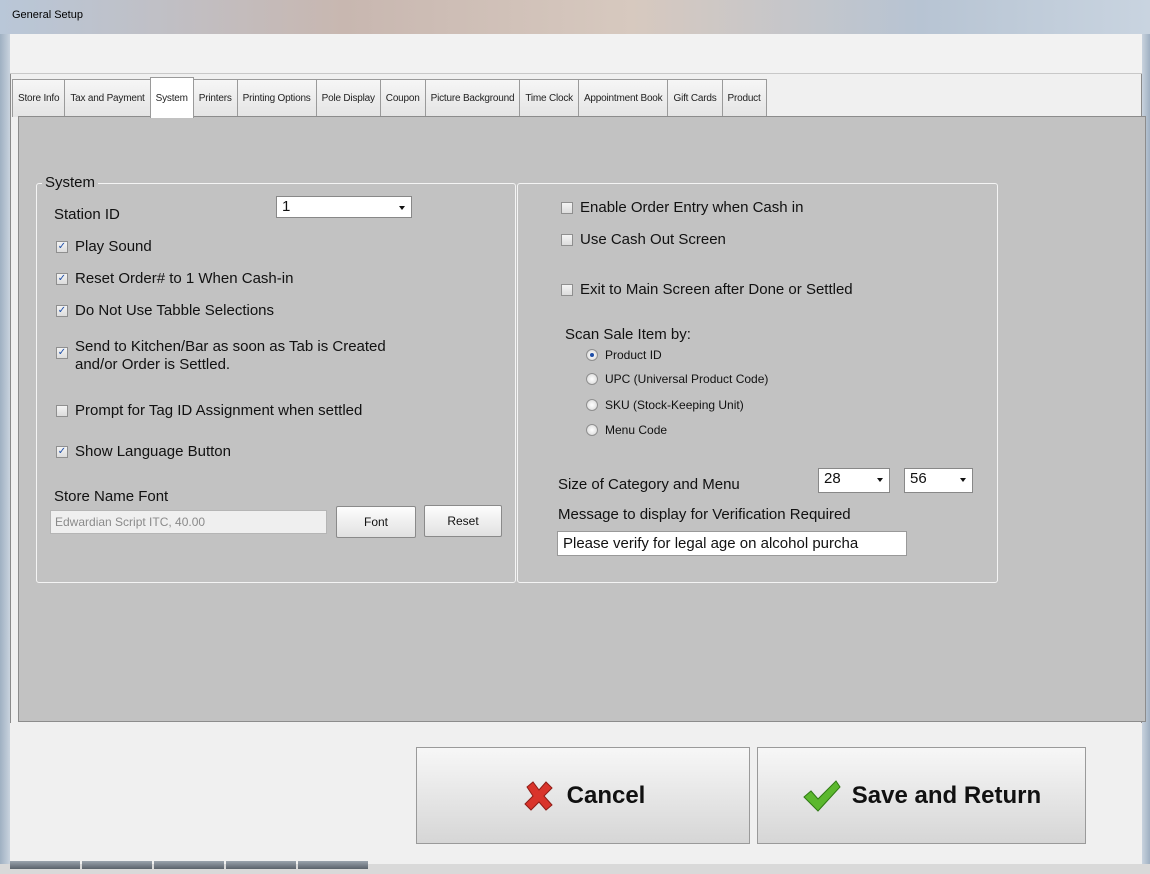  Describe the element at coordinates (567, 290) in the screenshot. I see `exit-main-screen-checkbox` at that location.